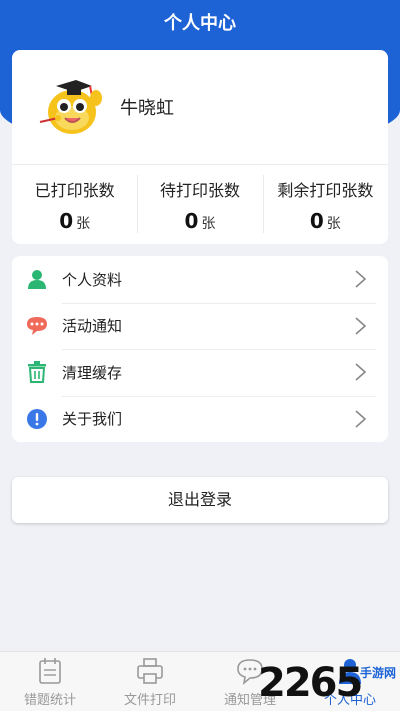  I want to click on stat-label: 已打印张数, so click(74, 190).